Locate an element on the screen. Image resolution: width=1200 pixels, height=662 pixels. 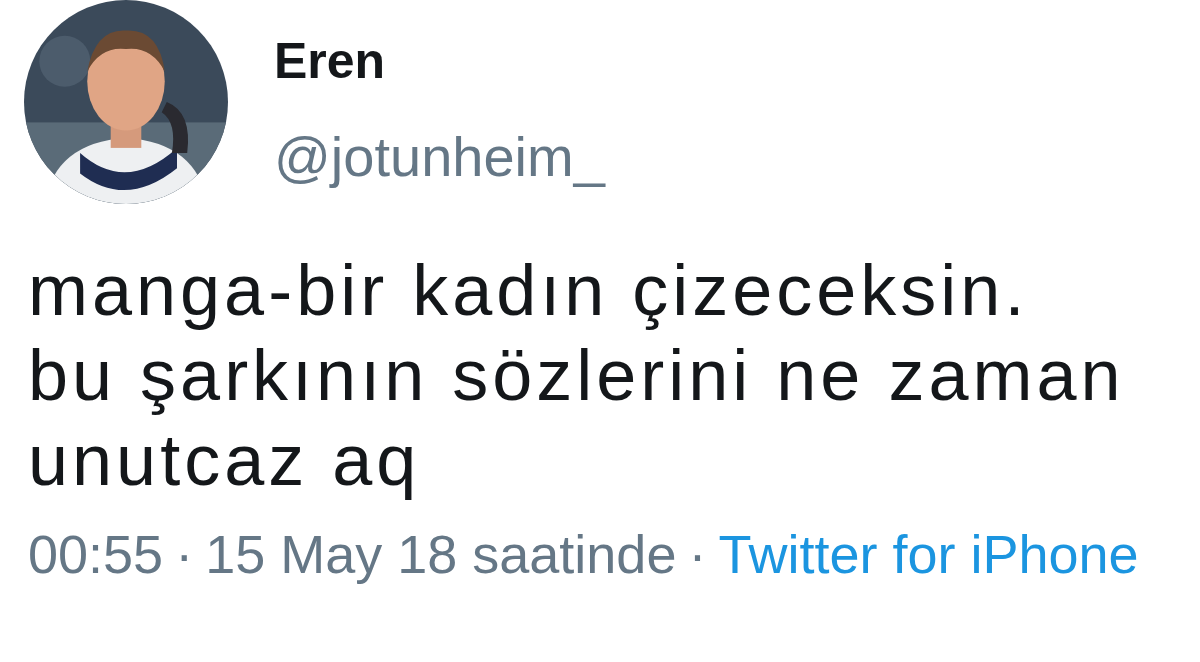
tweet-text-line: unutcaz aq is located at coordinates (225, 460).